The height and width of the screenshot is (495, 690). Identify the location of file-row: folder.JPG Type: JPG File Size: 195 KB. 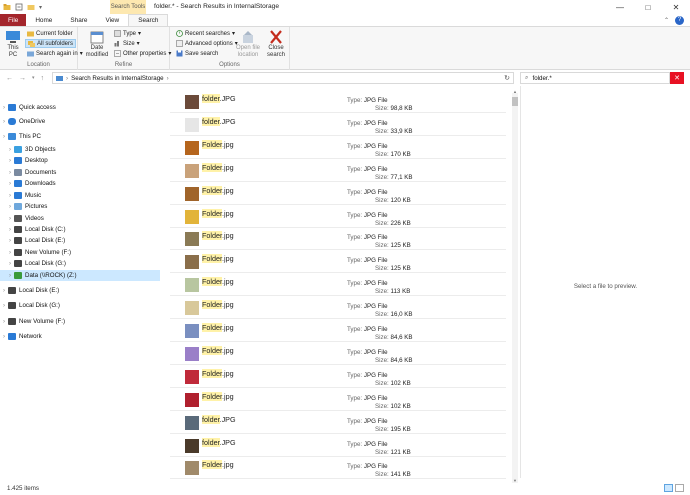
(338, 422).